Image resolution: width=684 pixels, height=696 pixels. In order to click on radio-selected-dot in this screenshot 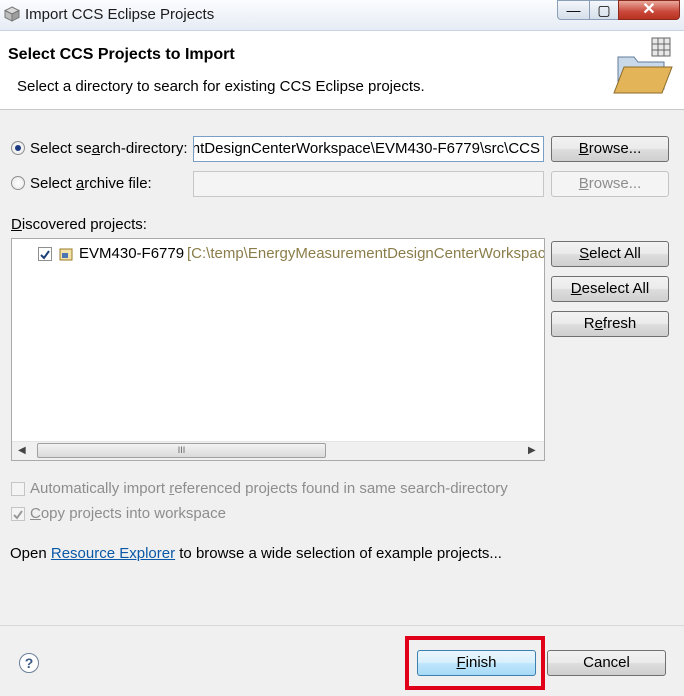, I will do `click(18, 148)`.